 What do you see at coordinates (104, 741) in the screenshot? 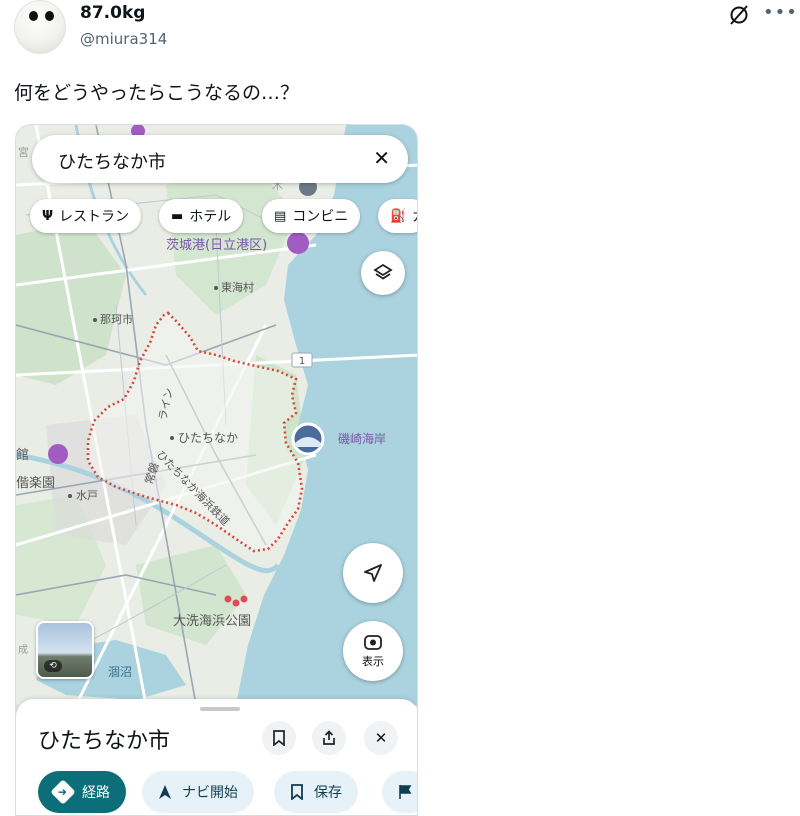
I see `place-title: ひたちなか市` at bounding box center [104, 741].